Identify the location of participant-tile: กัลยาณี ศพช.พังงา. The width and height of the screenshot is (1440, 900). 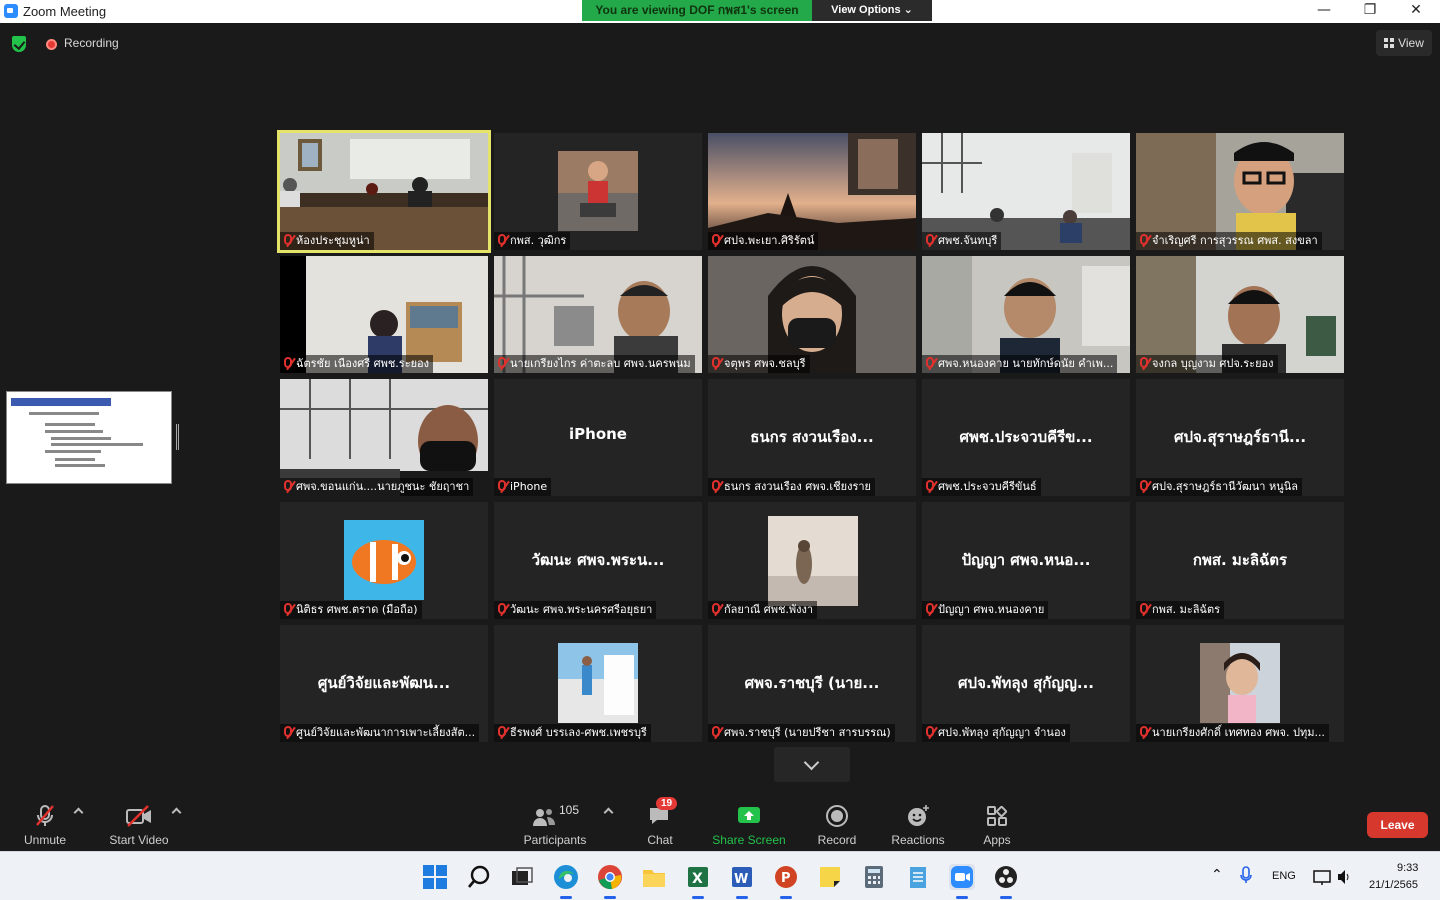
(812, 560).